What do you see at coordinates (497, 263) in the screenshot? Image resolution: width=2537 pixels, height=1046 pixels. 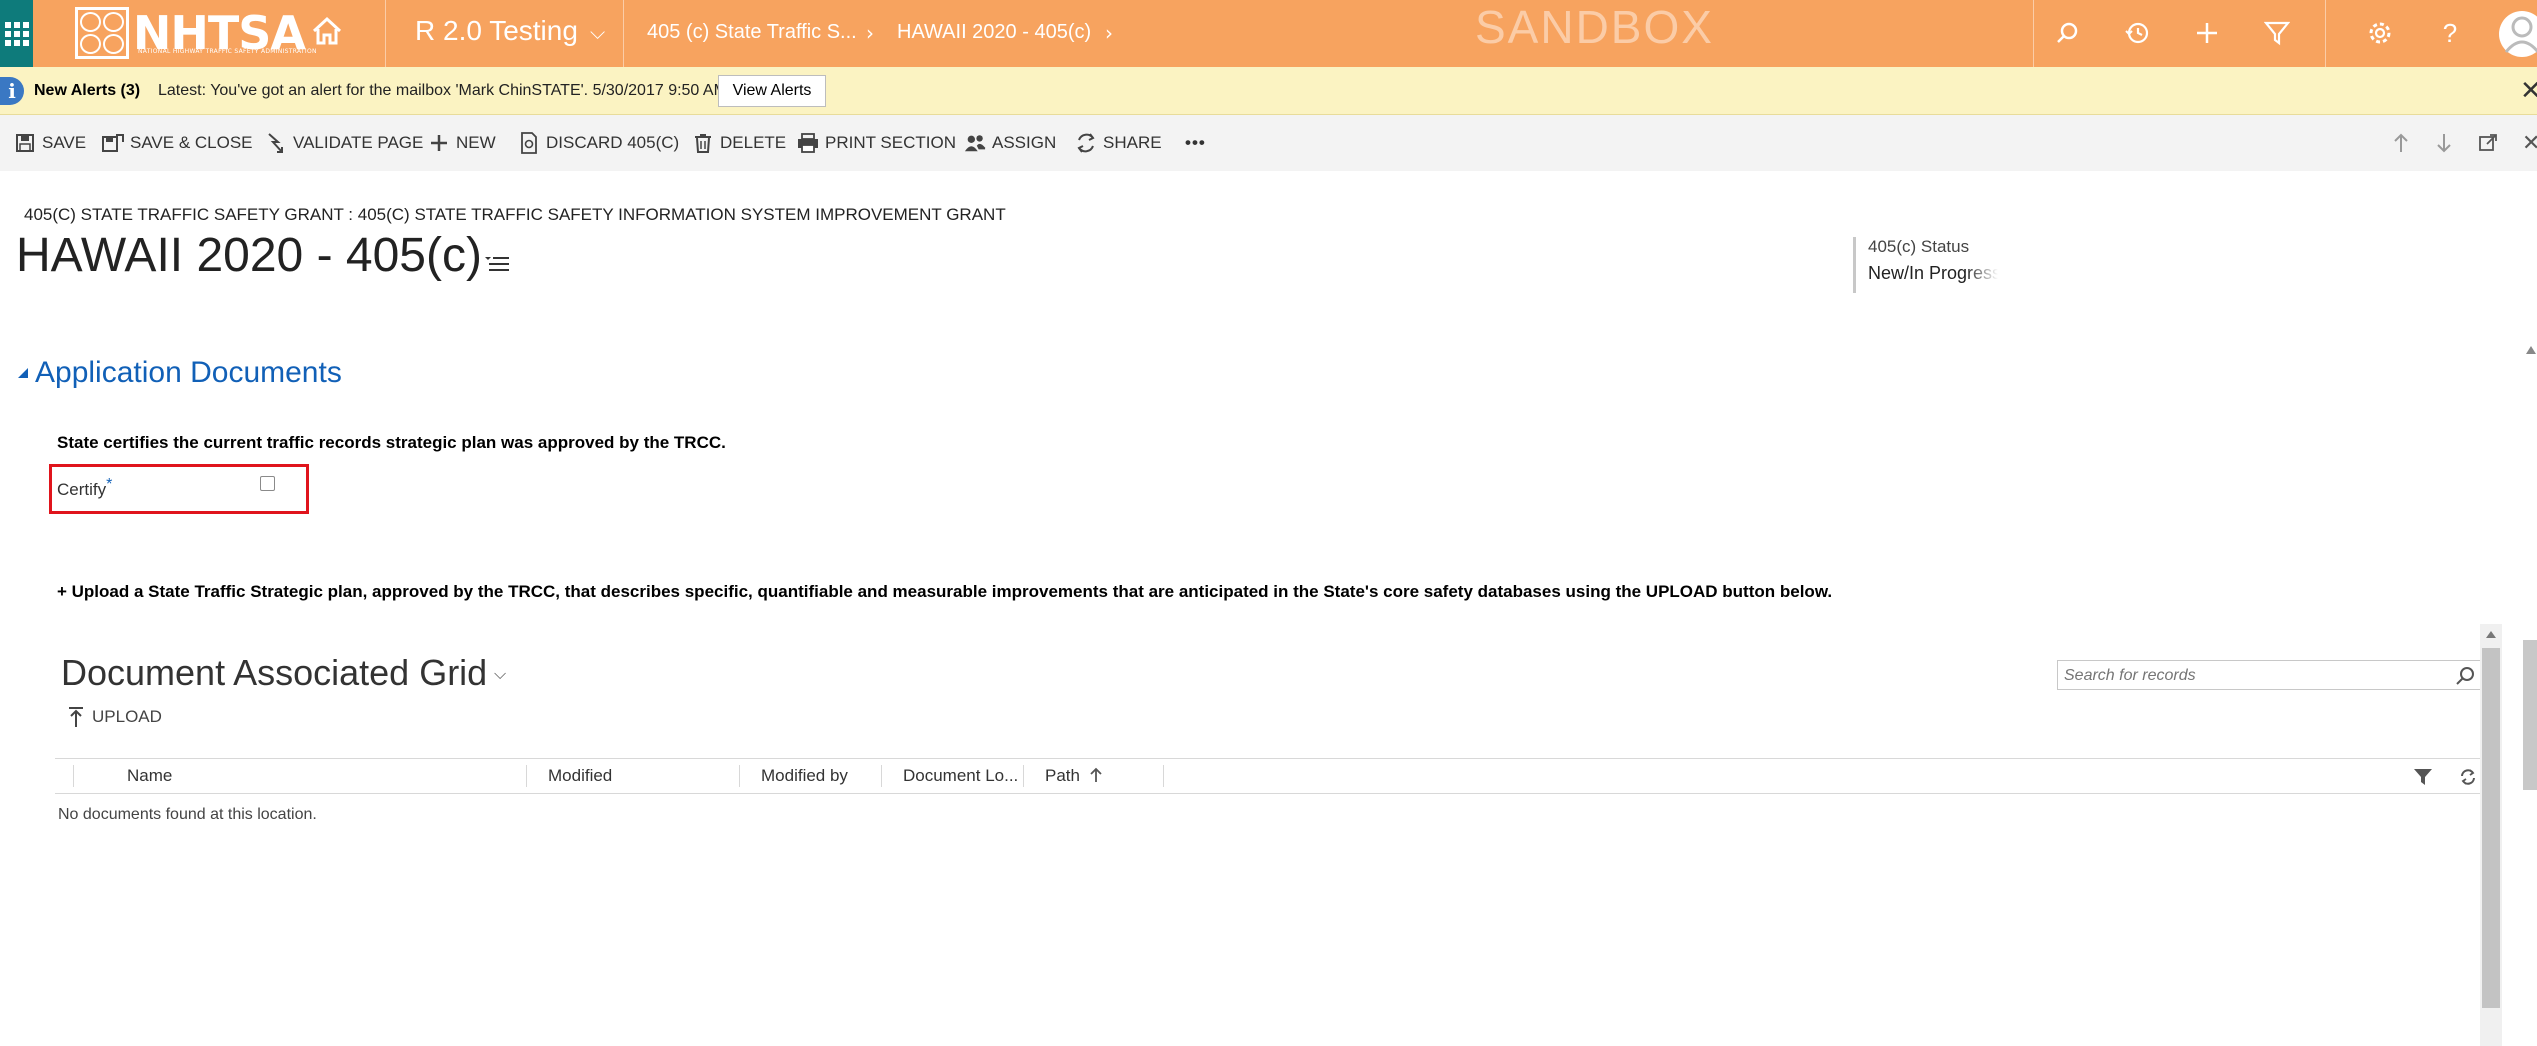 I see `form-selector-icon` at bounding box center [497, 263].